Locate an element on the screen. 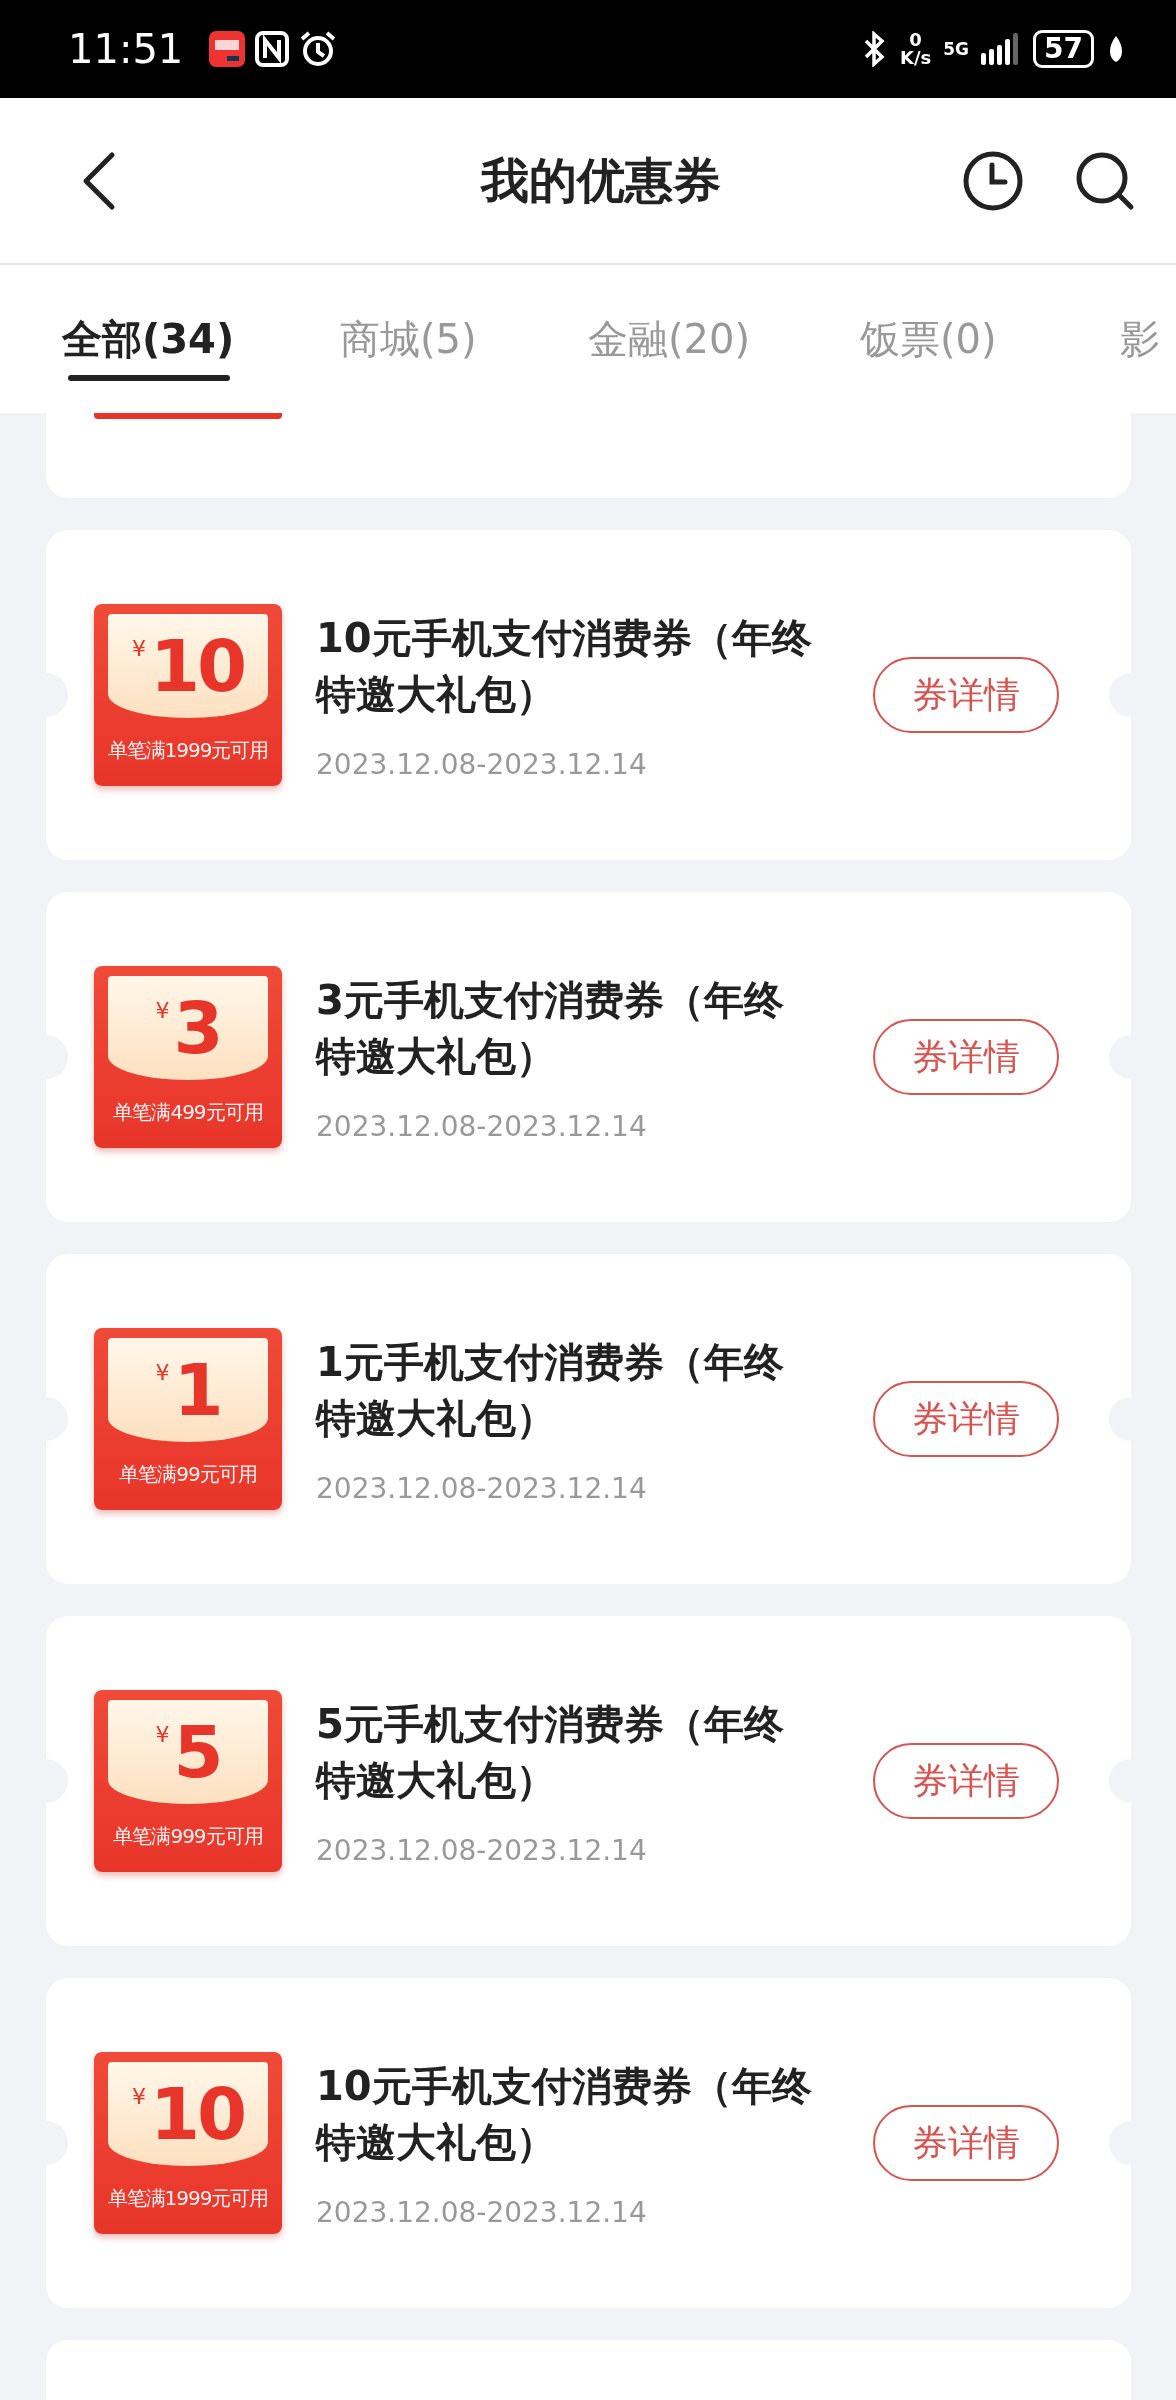 This screenshot has height=2400, width=1176. alarm-icon is located at coordinates (318, 49).